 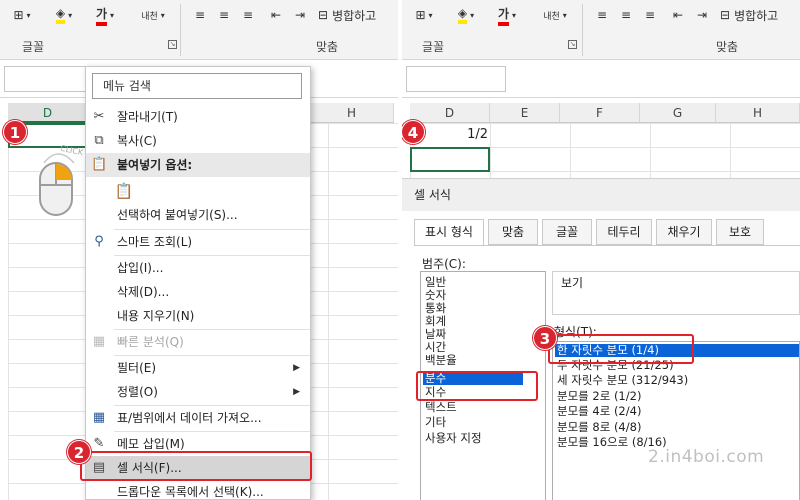 I want to click on menu-item-copy: ⧉ 복사(C), so click(x=198, y=141).